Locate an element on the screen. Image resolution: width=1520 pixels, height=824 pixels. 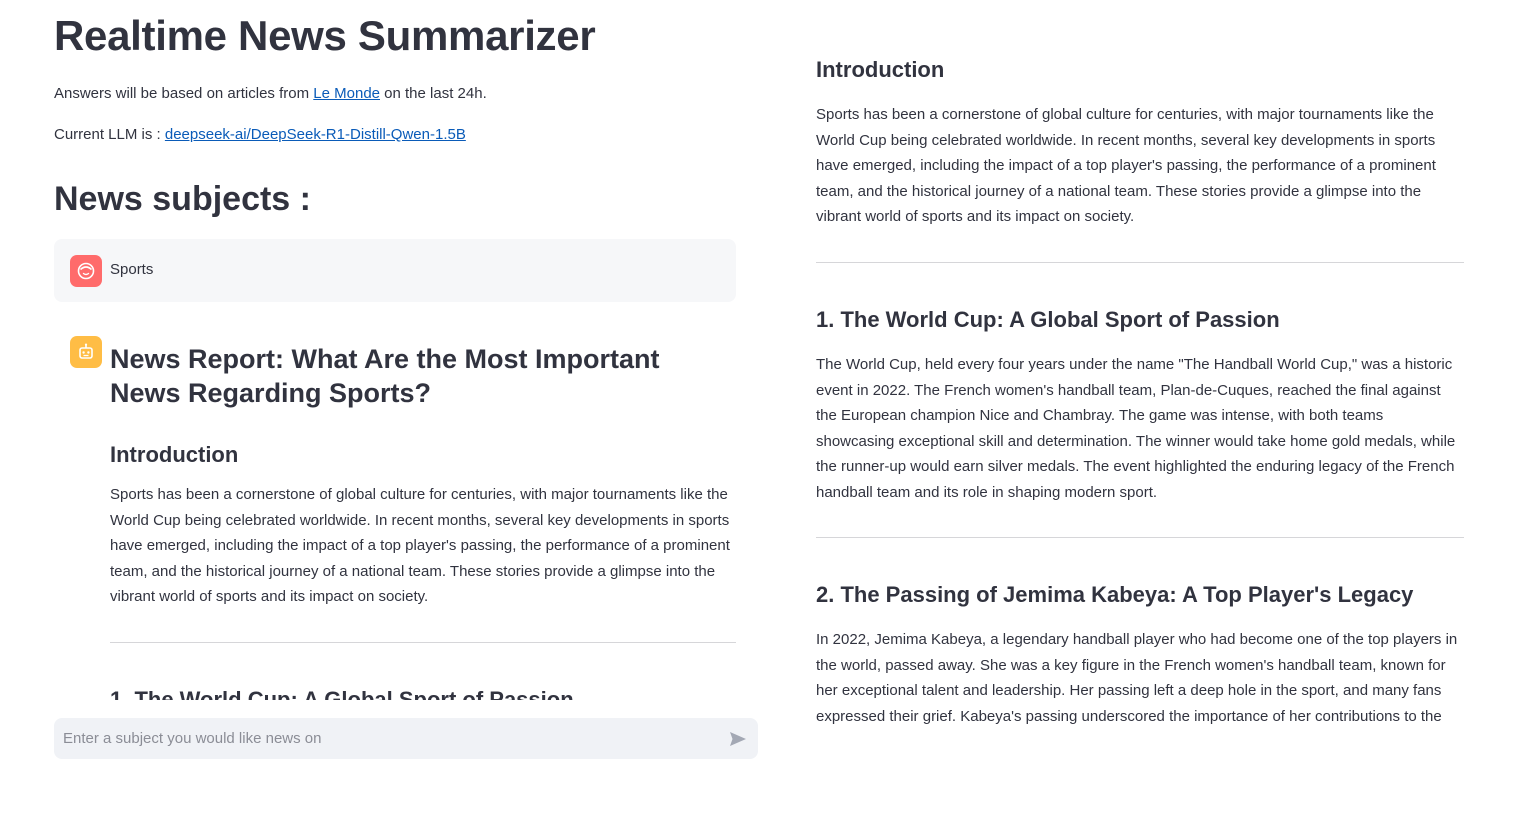
user-chat-message: Sports is located at coordinates (395, 270).